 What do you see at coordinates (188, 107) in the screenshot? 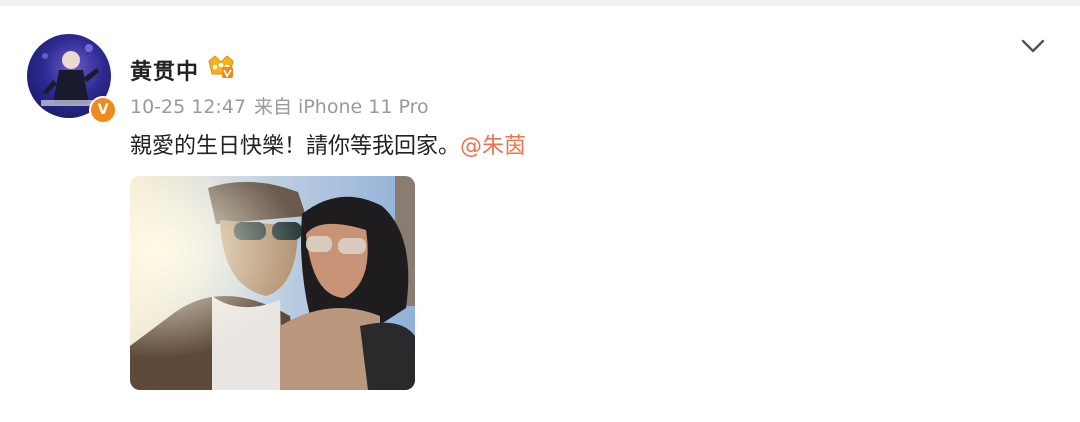
I see `post-time: 10-25 12:47` at bounding box center [188, 107].